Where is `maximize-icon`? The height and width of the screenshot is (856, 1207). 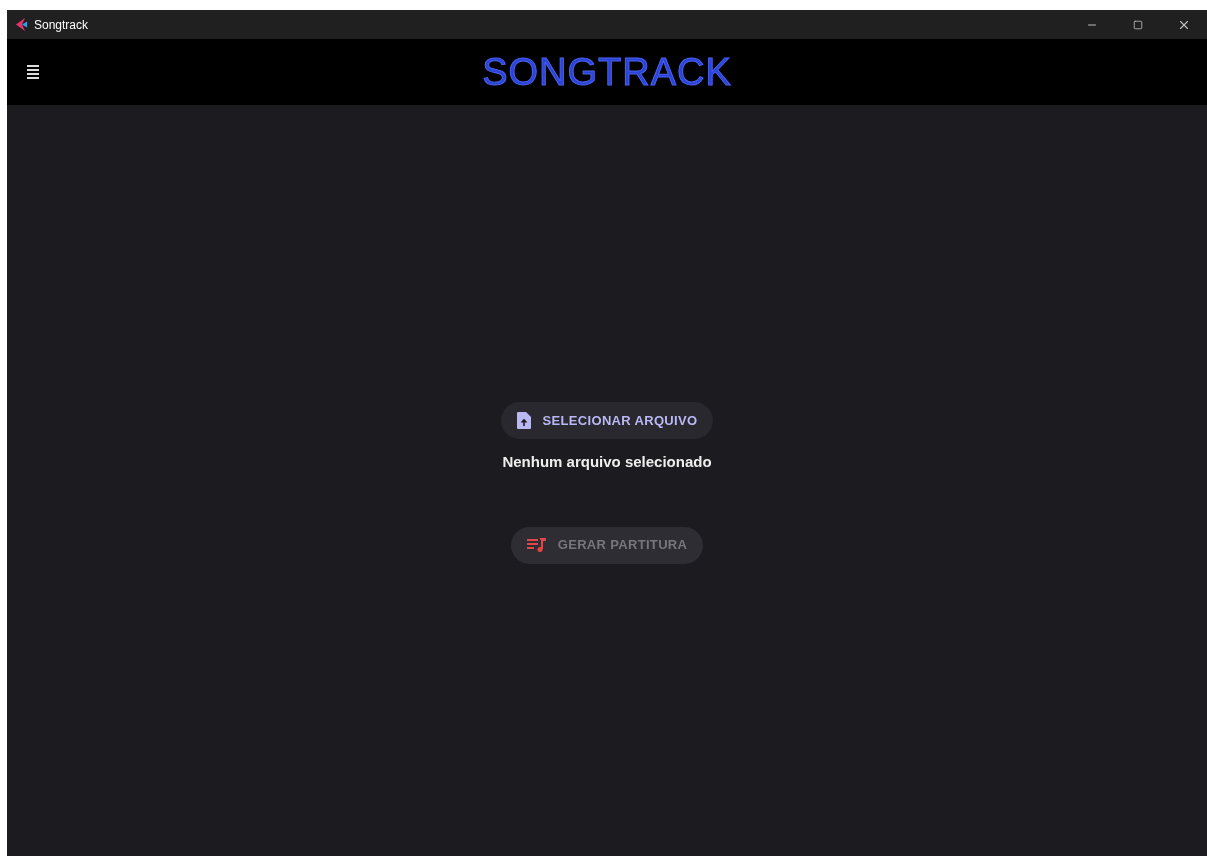 maximize-icon is located at coordinates (1138, 24).